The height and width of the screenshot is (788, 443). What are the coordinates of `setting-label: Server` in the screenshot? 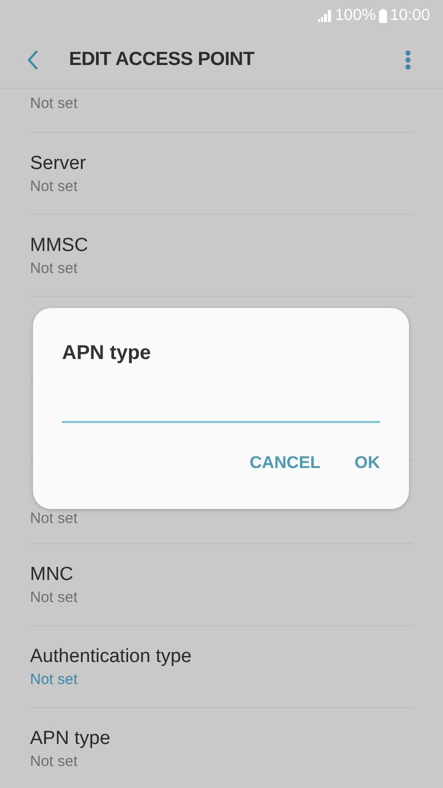 It's located at (58, 163).